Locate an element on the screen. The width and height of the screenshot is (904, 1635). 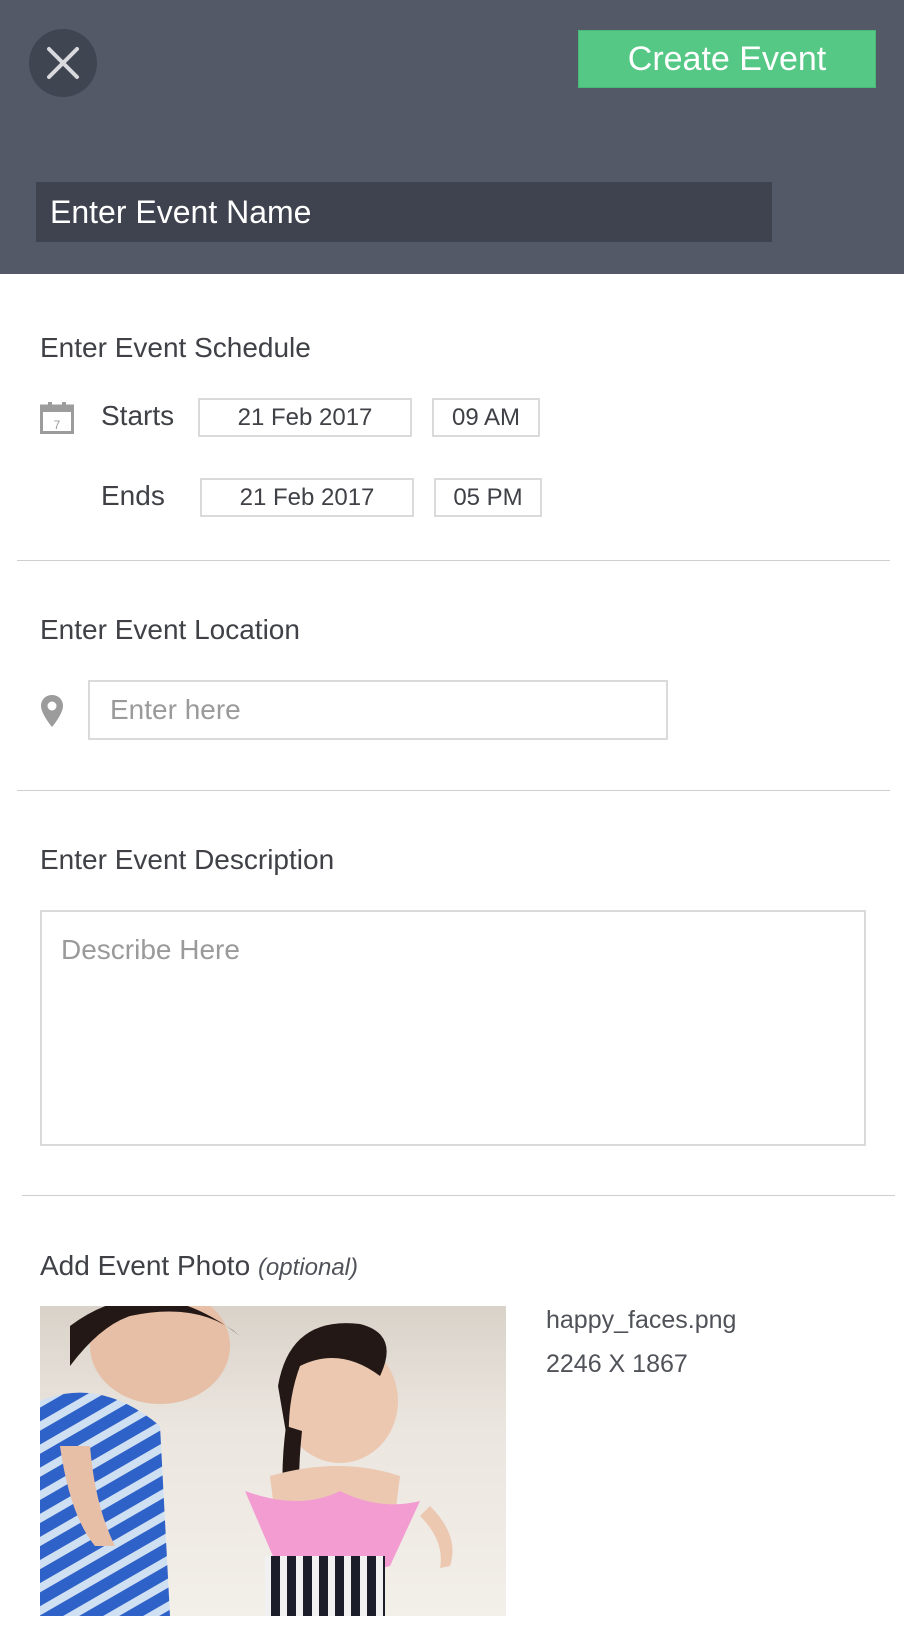
starts-label: Starts is located at coordinates (138, 415).